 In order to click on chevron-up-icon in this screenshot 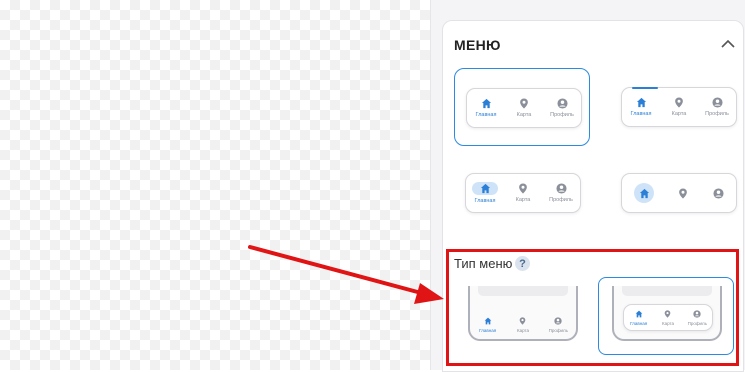, I will do `click(728, 44)`.